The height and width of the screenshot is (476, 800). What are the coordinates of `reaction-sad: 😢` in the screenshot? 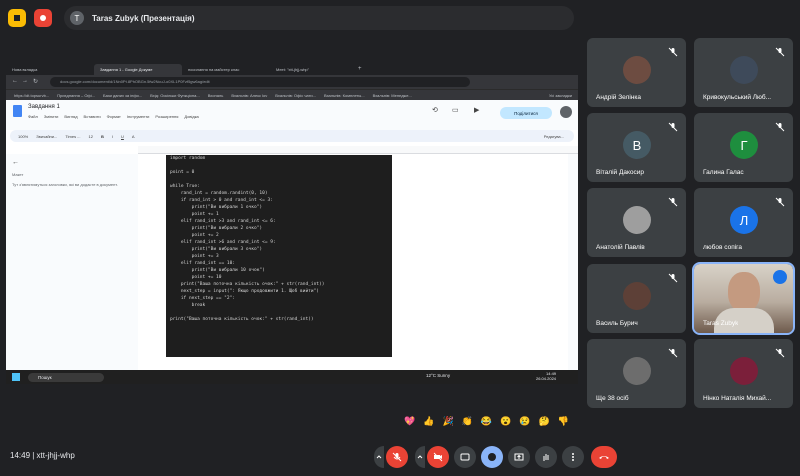 It's located at (524, 424).